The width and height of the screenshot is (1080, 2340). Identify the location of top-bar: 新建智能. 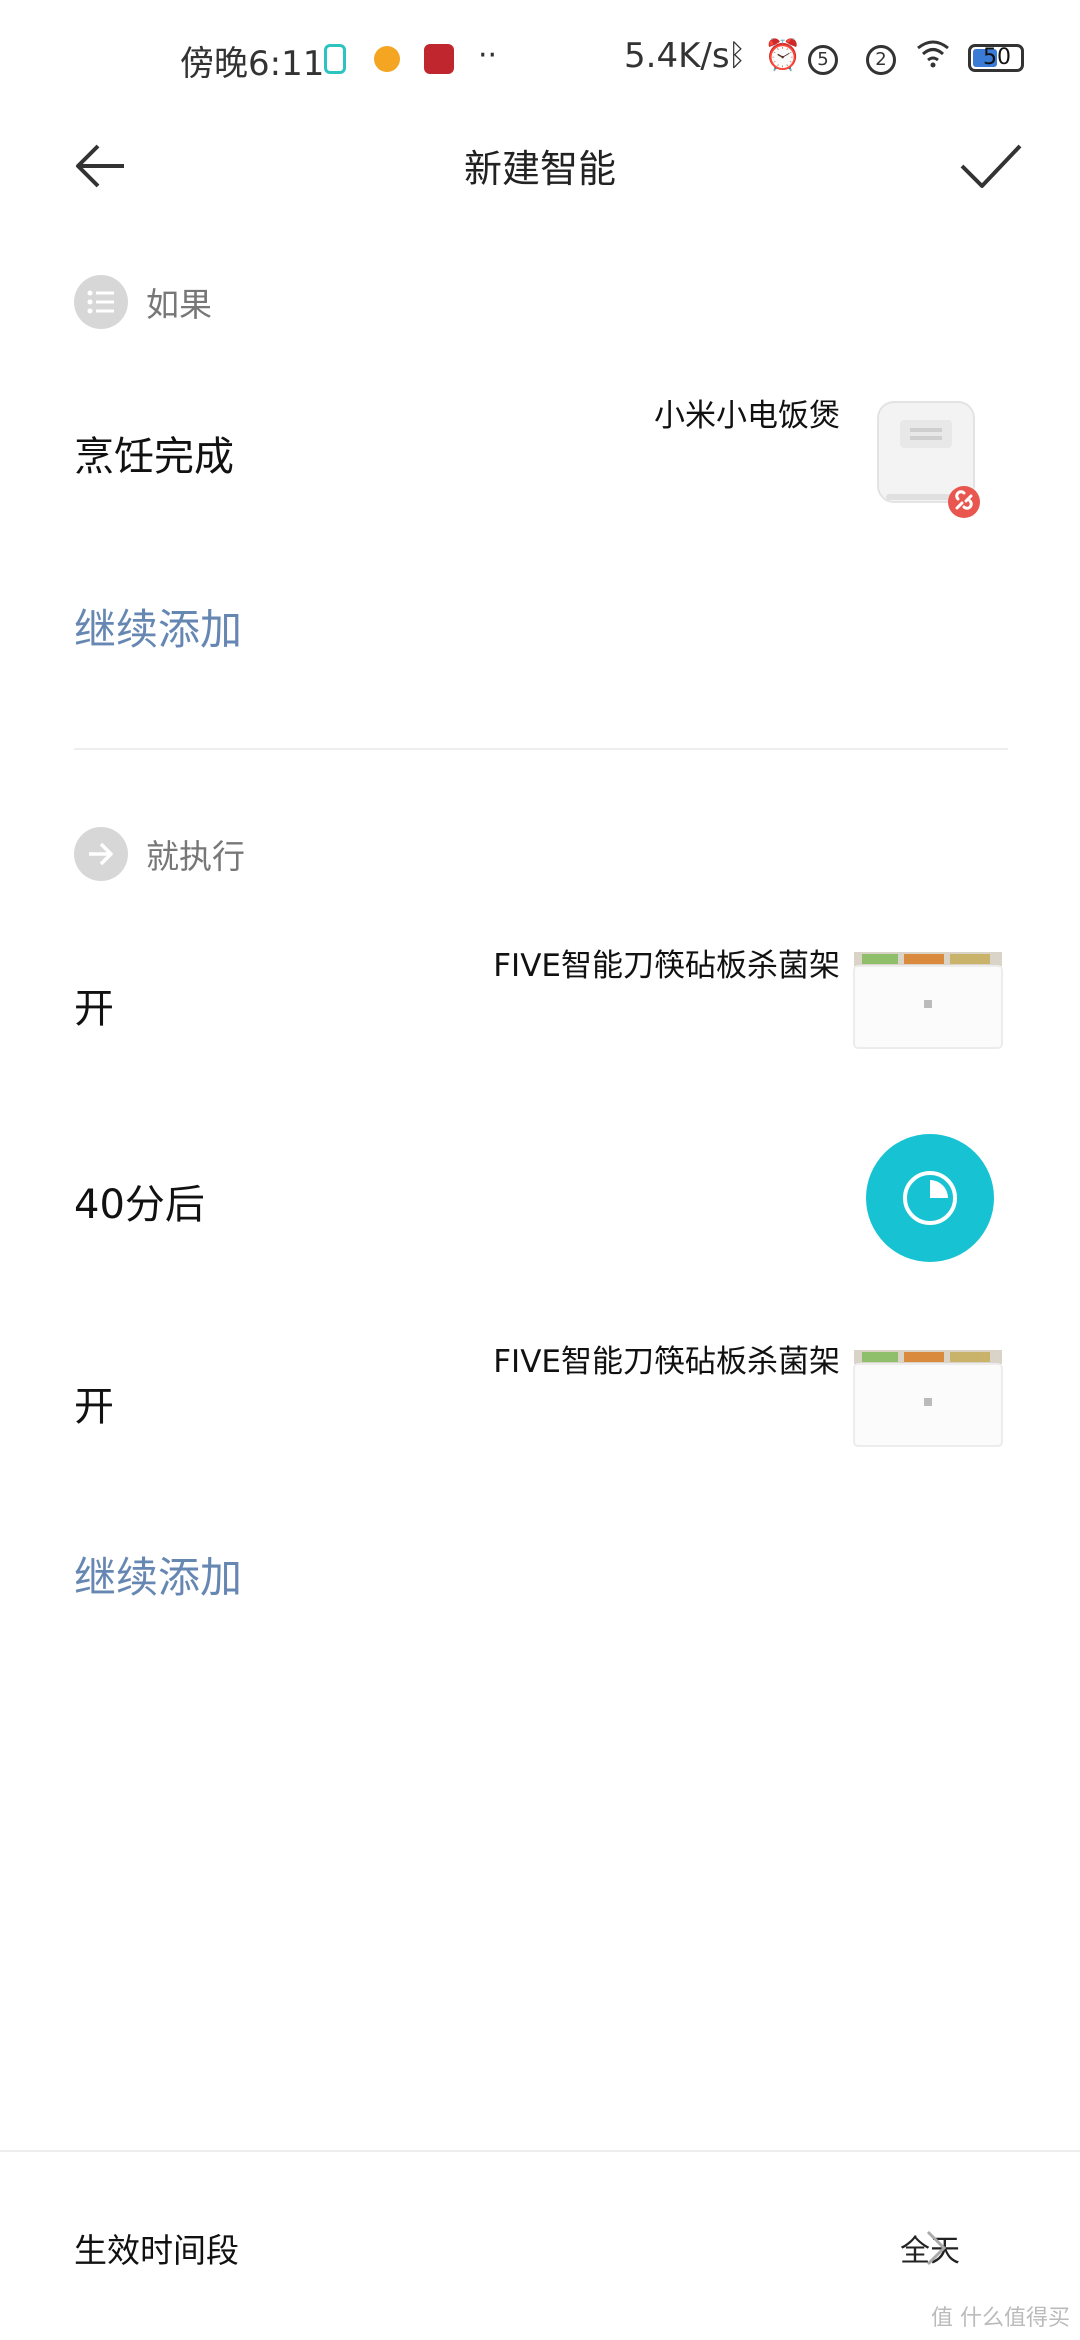
(540, 165).